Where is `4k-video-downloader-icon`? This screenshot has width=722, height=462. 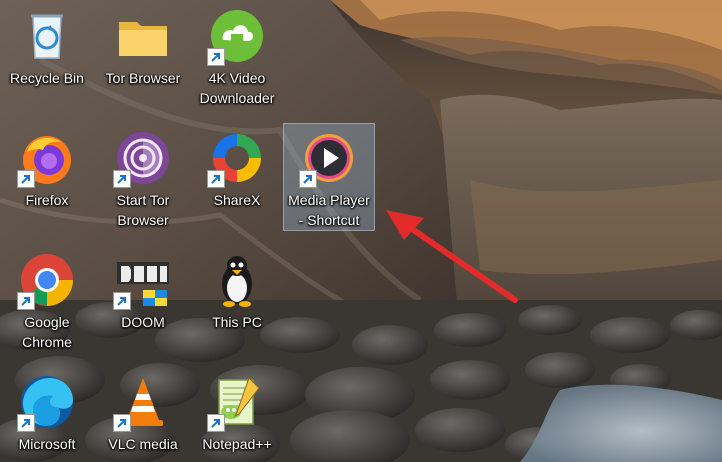 4k-video-downloader-icon is located at coordinates (236, 37).